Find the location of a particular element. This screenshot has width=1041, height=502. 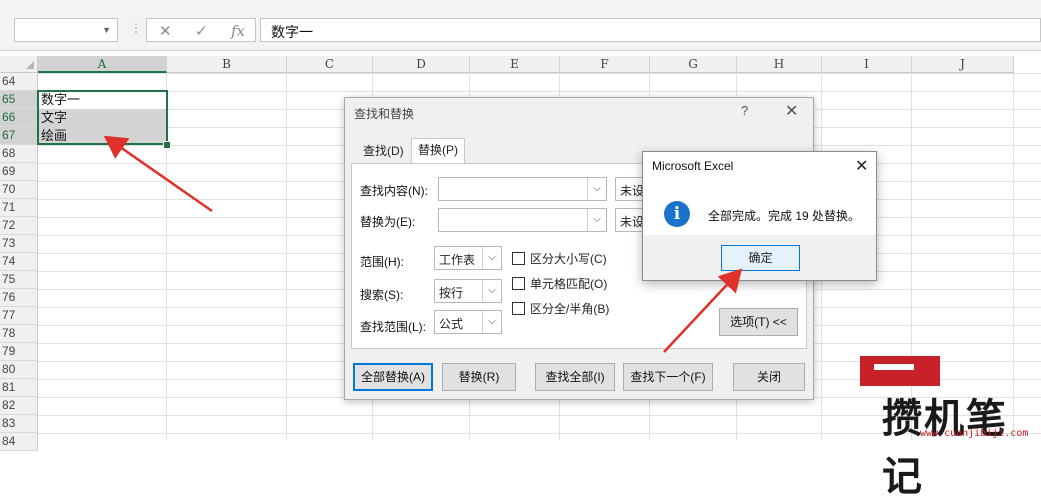

logo-url: www.cuanjibiji.com is located at coordinates (974, 433).